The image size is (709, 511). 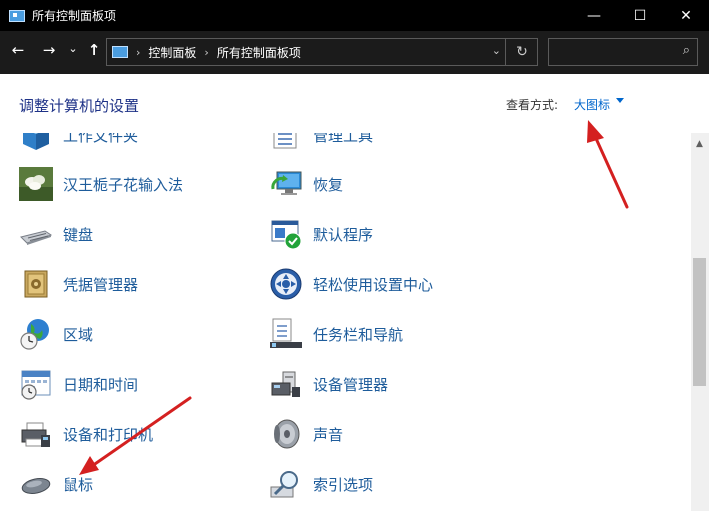 I want to click on credential-safe-icon, so click(x=36, y=284).